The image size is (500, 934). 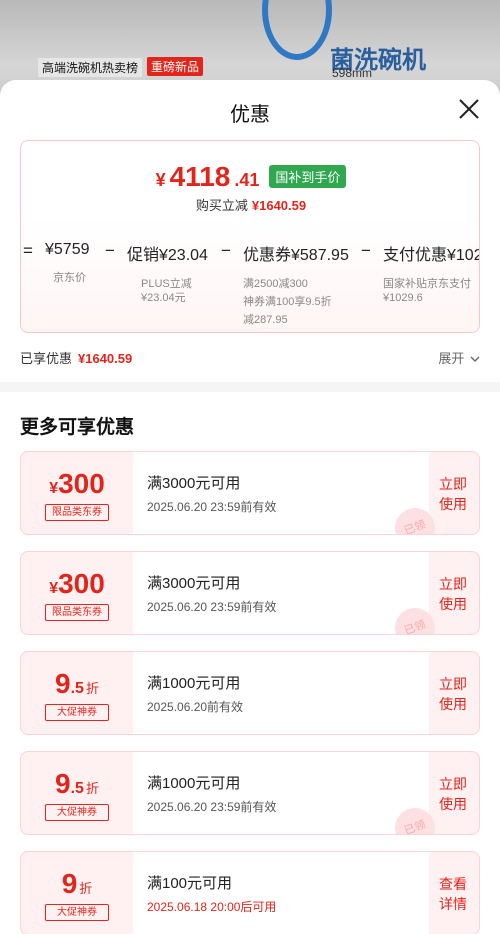 What do you see at coordinates (67, 264) in the screenshot?
I see `formula-term-jd-price: ¥5759 京东价` at bounding box center [67, 264].